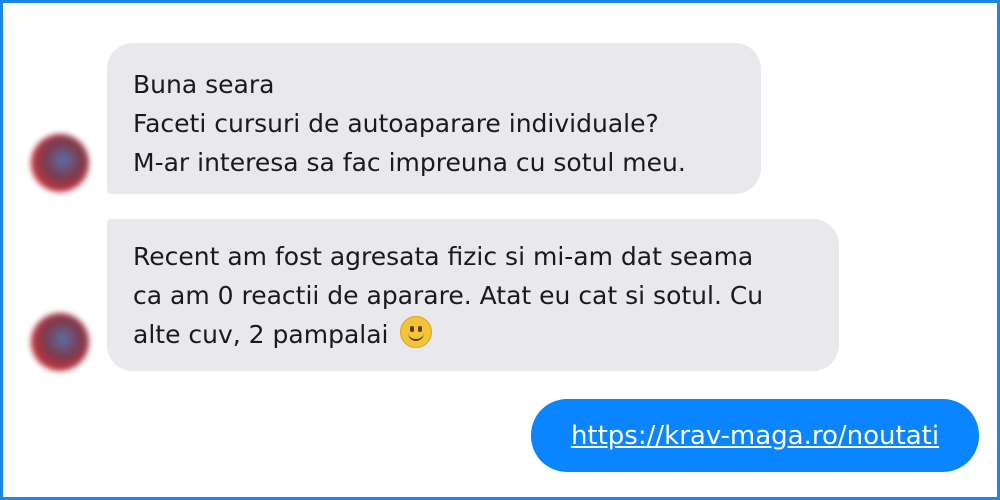 The height and width of the screenshot is (500, 1000). I want to click on message-line: Buna seara, so click(204, 84).